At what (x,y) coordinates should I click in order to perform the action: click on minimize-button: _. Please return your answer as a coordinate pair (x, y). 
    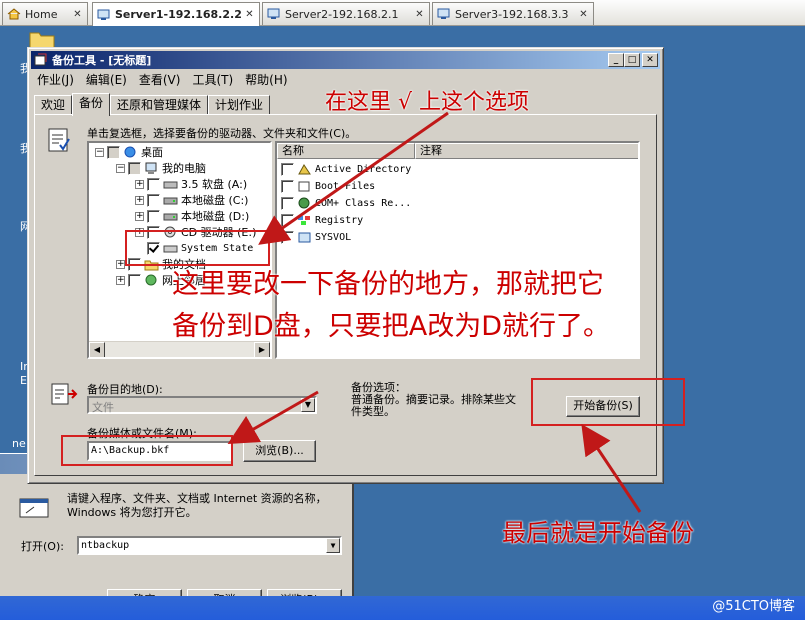
    Looking at the image, I should click on (616, 60).